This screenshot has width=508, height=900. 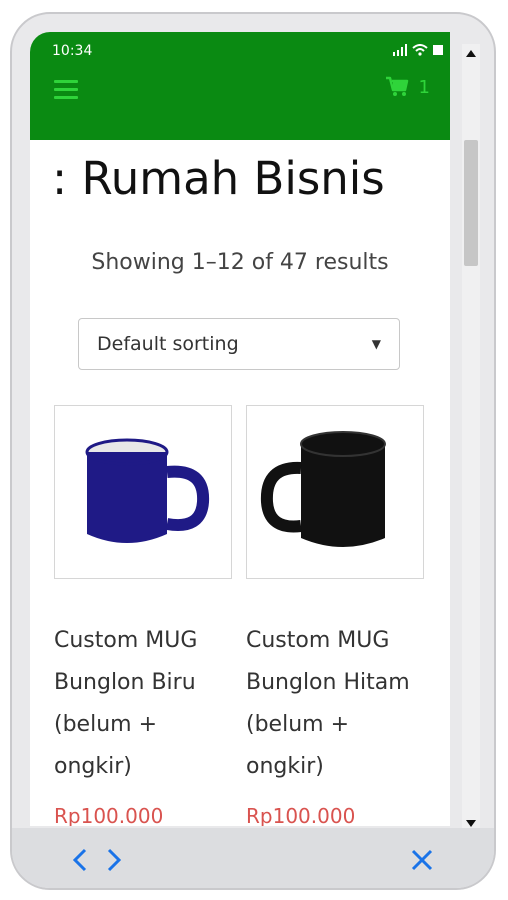 I want to click on close-icon, so click(x=422, y=860).